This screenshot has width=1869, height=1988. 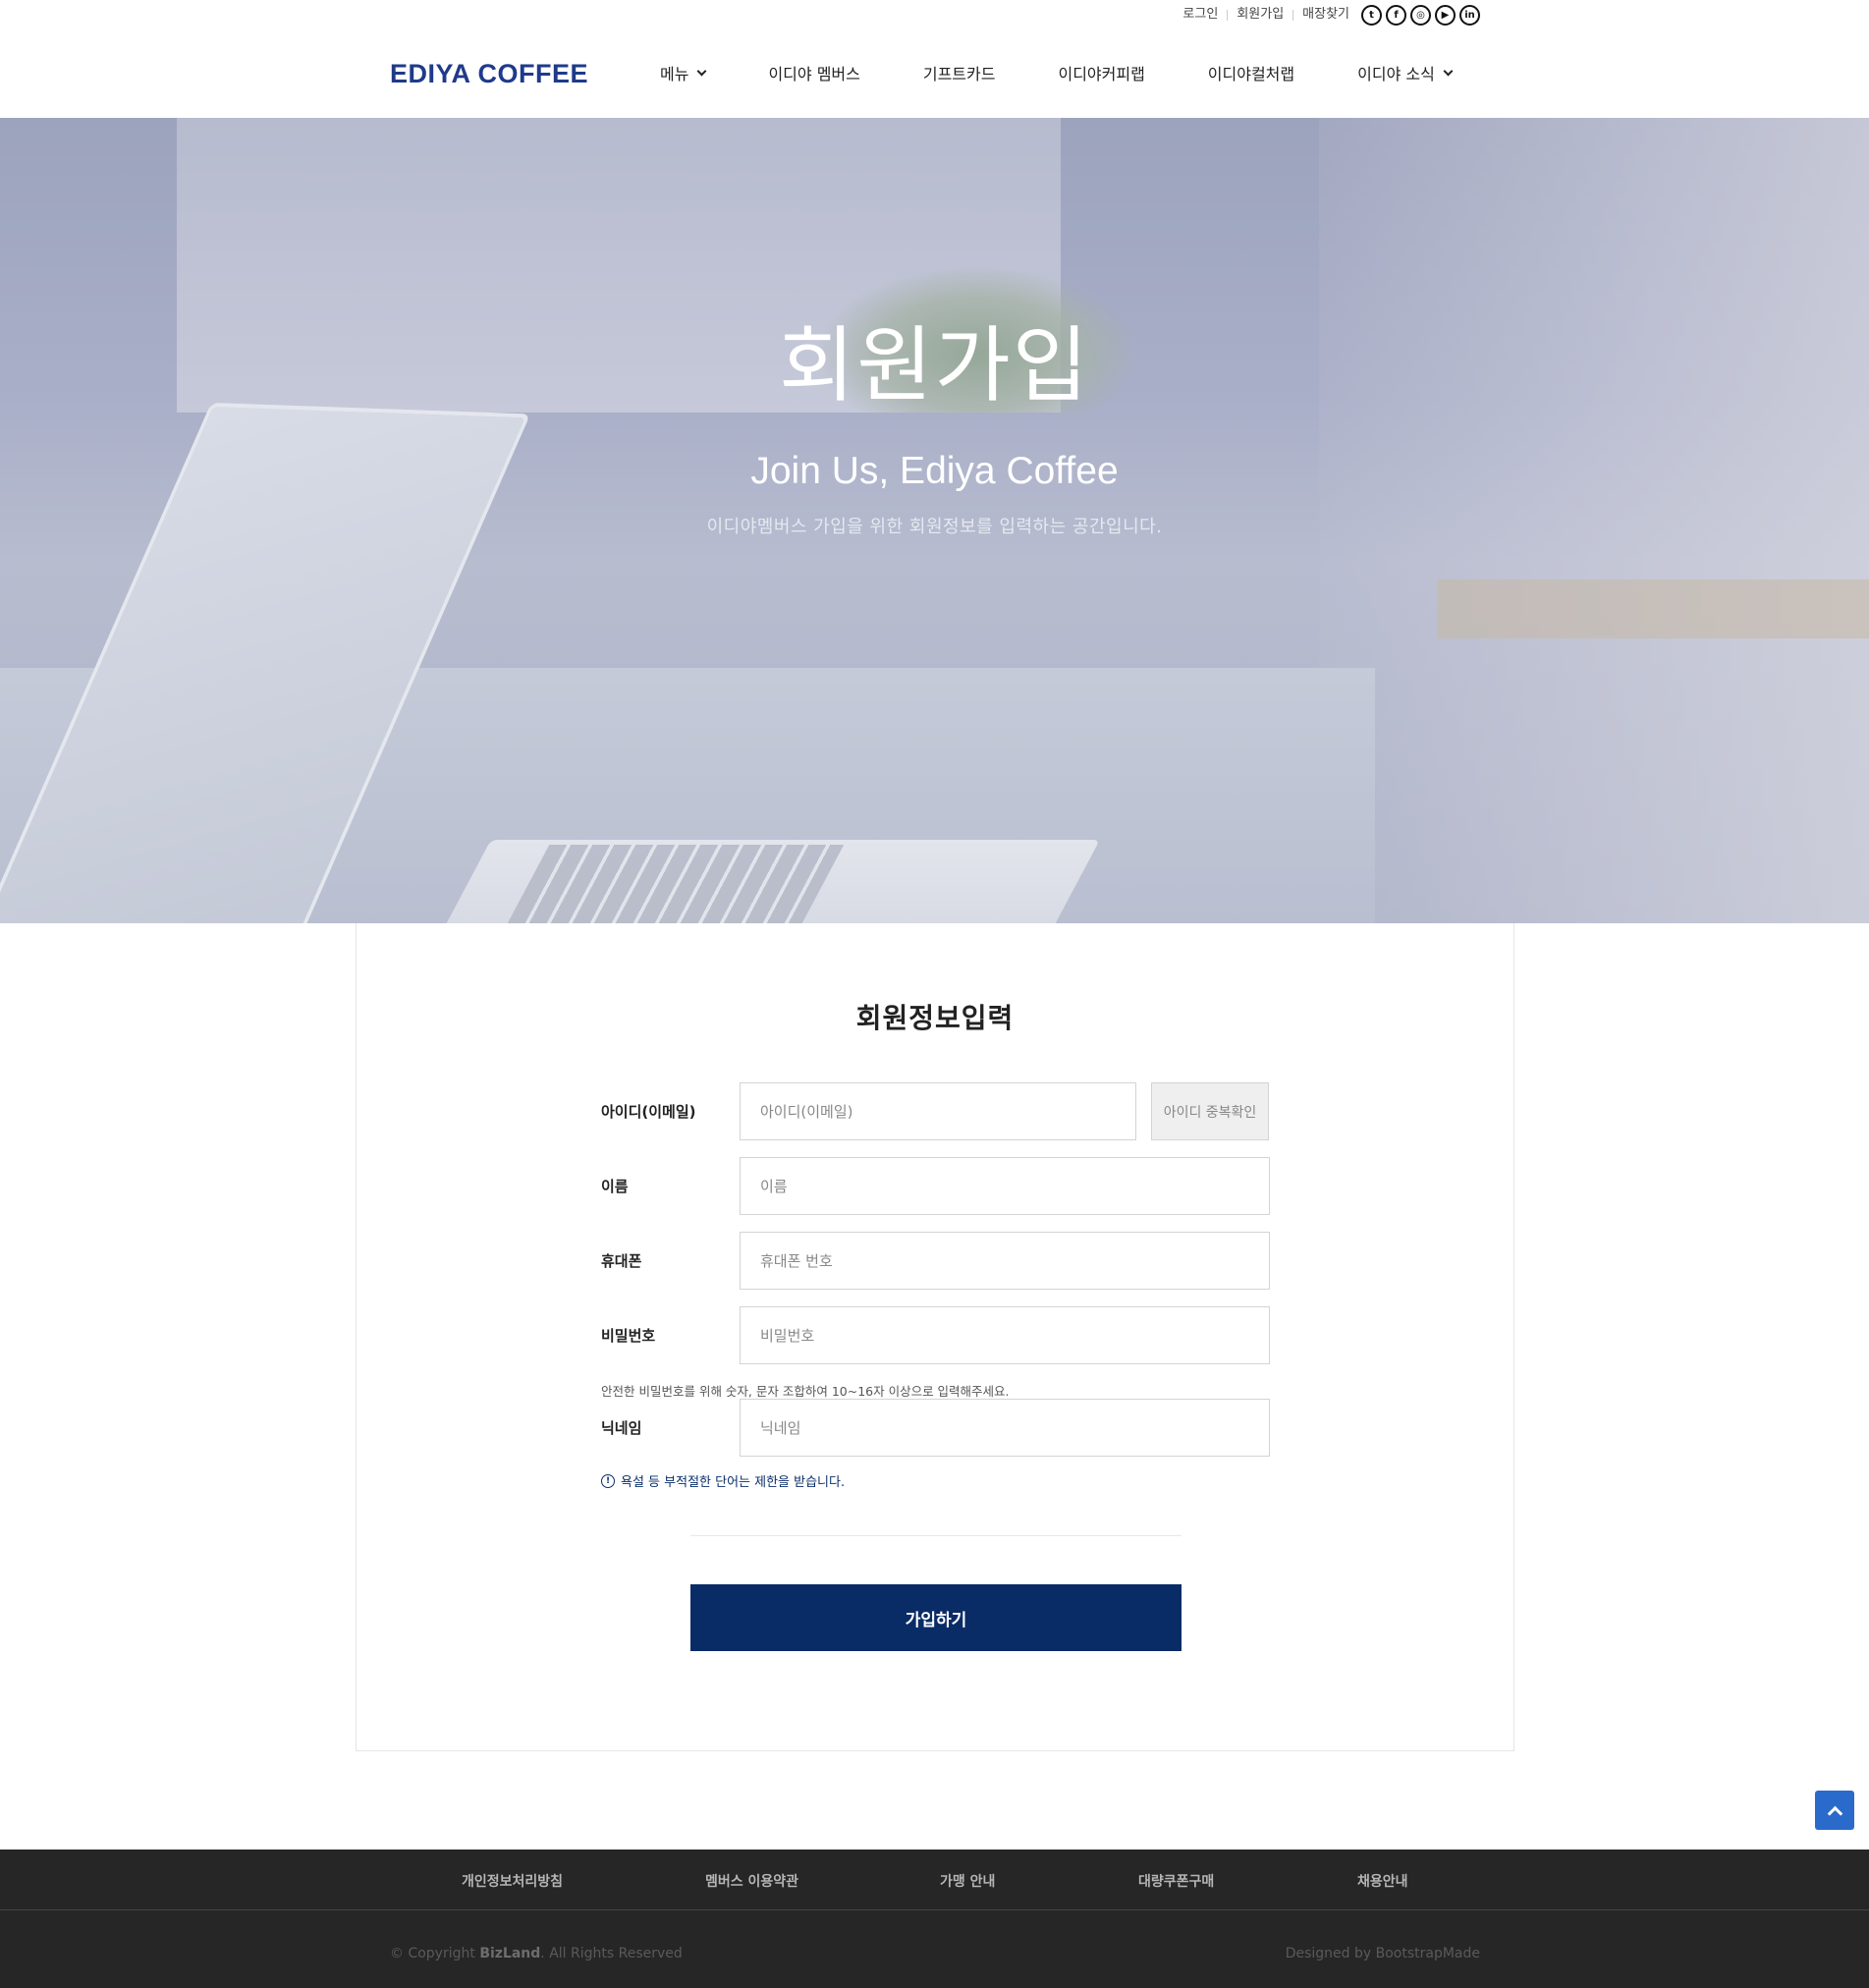 I want to click on page-title: 회원가입, so click(x=934, y=365).